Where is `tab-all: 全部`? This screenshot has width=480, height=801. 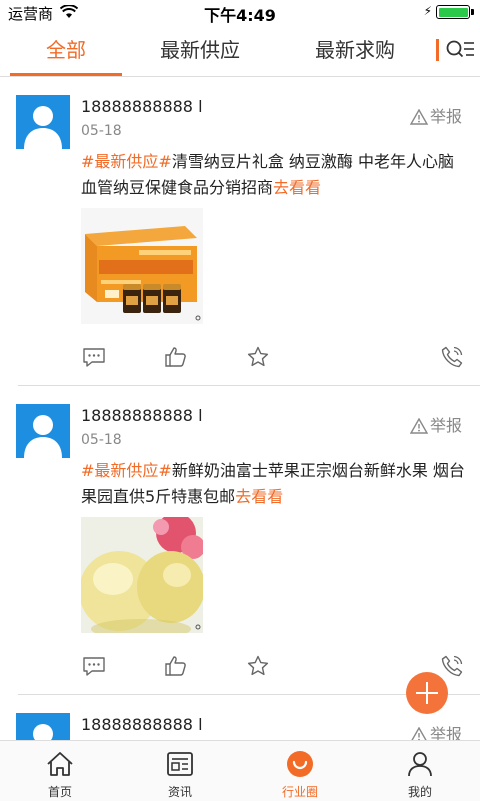 tab-all: 全部 is located at coordinates (66, 50).